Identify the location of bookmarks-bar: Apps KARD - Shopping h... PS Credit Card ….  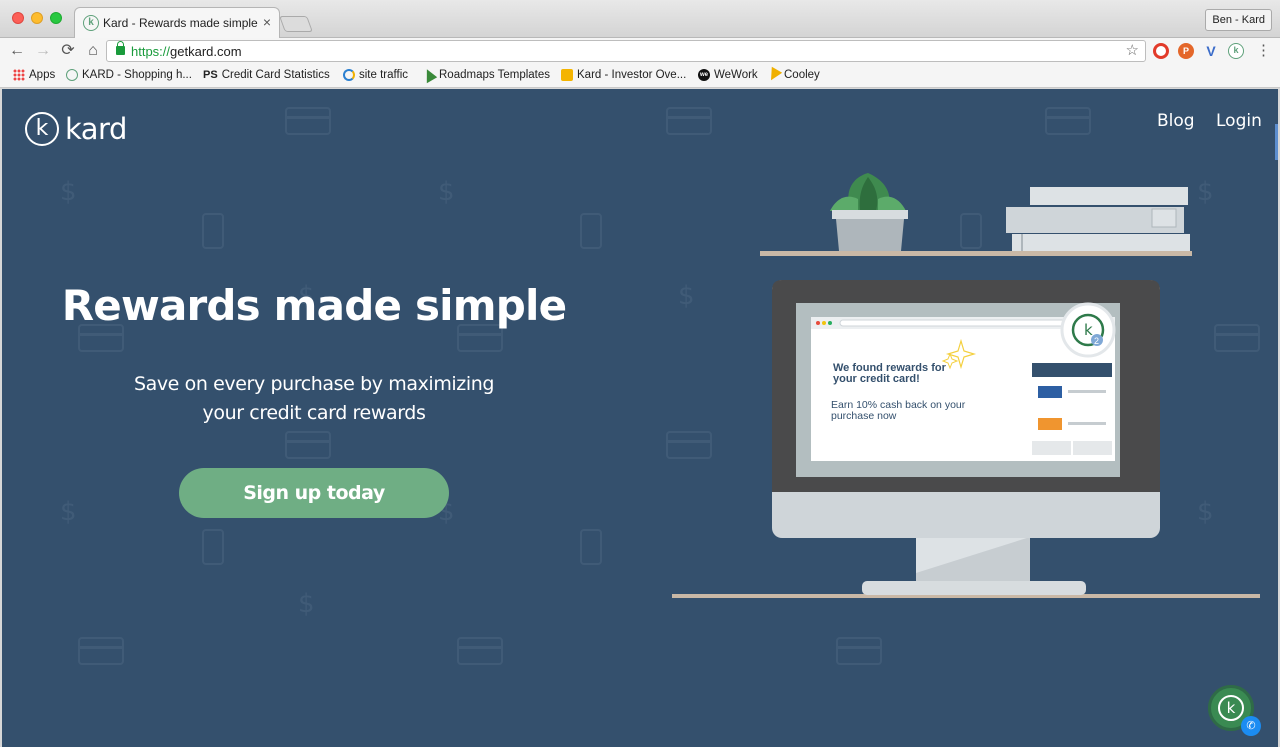
(640, 76).